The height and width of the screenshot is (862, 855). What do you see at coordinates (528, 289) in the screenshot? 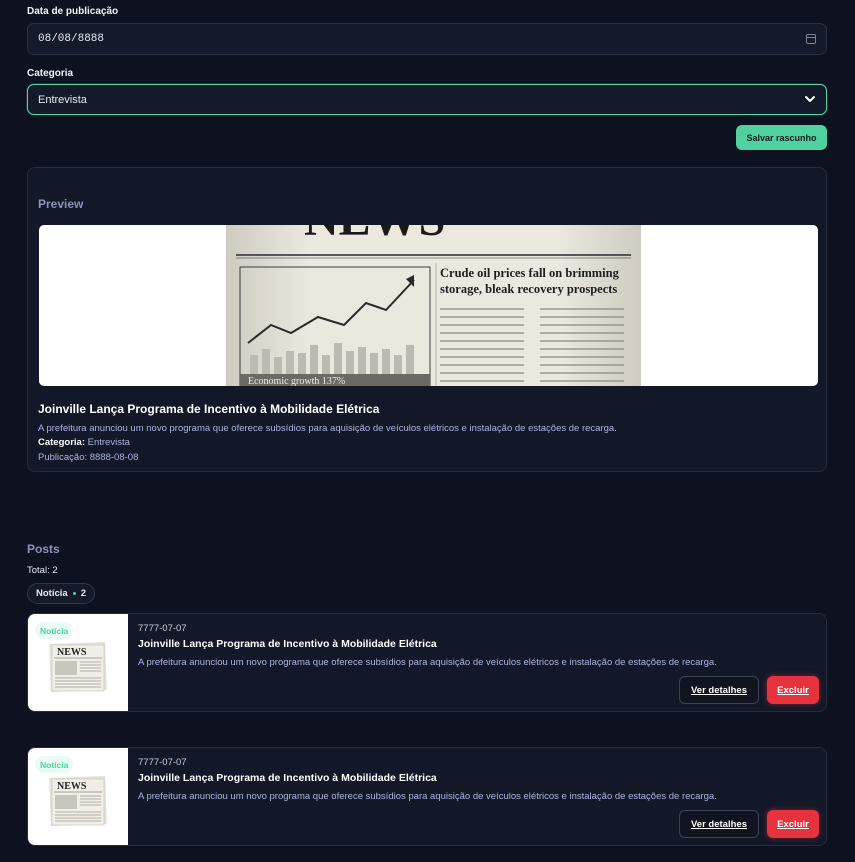
I see `image-headline-2: storage, bleak recovery prospects` at bounding box center [528, 289].